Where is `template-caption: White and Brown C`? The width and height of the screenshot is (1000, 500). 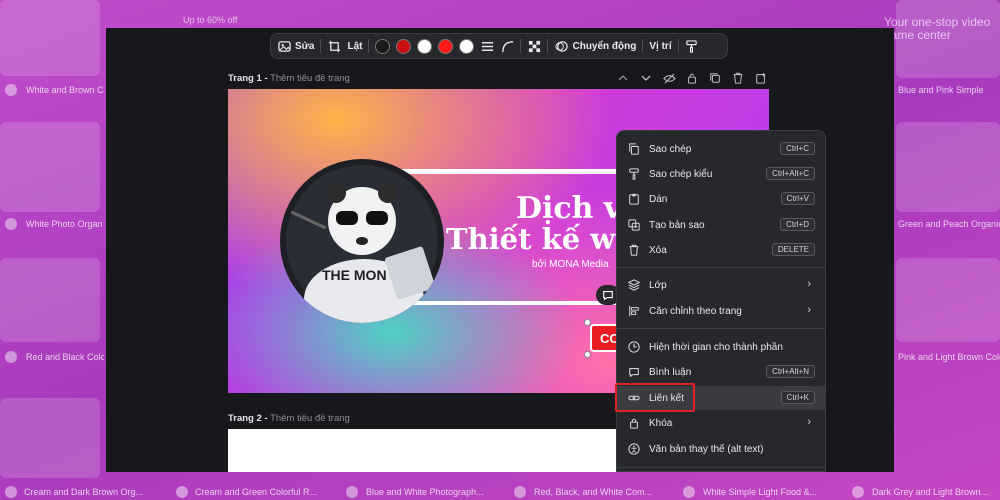
template-caption: White and Brown C is located at coordinates (65, 90).